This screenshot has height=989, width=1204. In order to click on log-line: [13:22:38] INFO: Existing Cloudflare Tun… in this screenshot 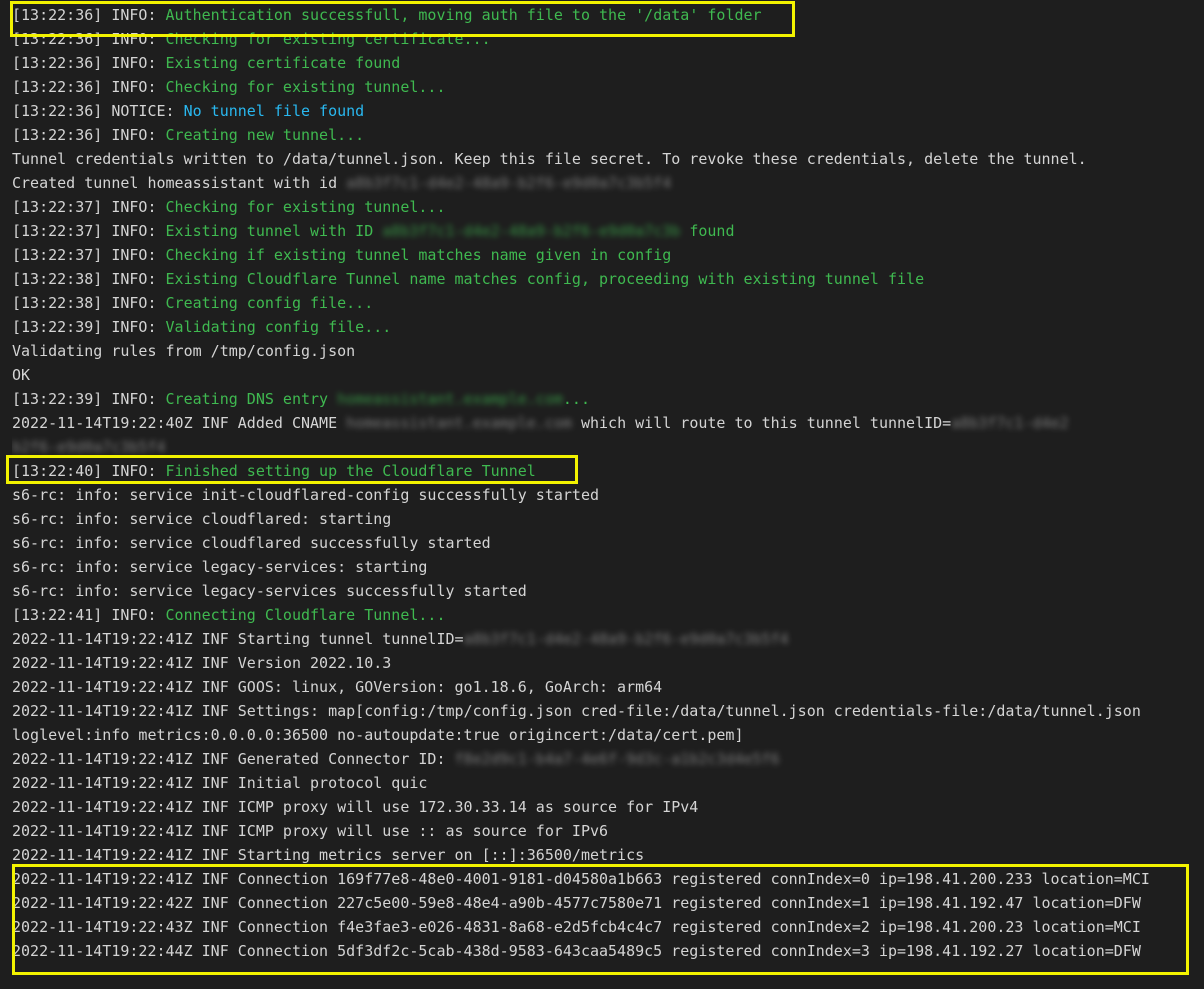, I will do `click(607, 279)`.